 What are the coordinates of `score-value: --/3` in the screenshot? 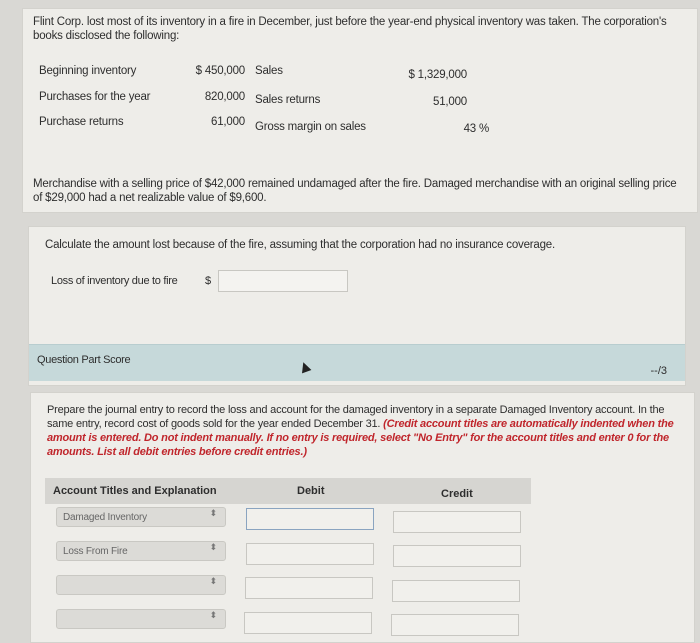 It's located at (659, 371).